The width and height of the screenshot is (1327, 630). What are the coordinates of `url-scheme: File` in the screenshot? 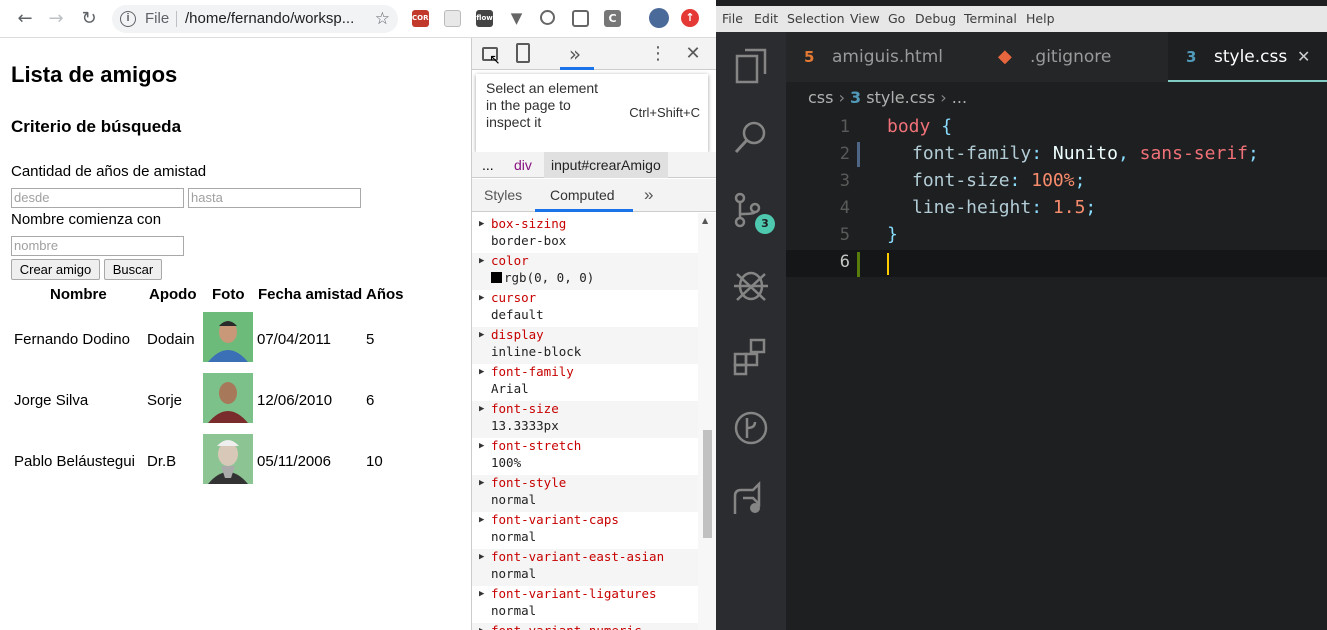 It's located at (157, 18).